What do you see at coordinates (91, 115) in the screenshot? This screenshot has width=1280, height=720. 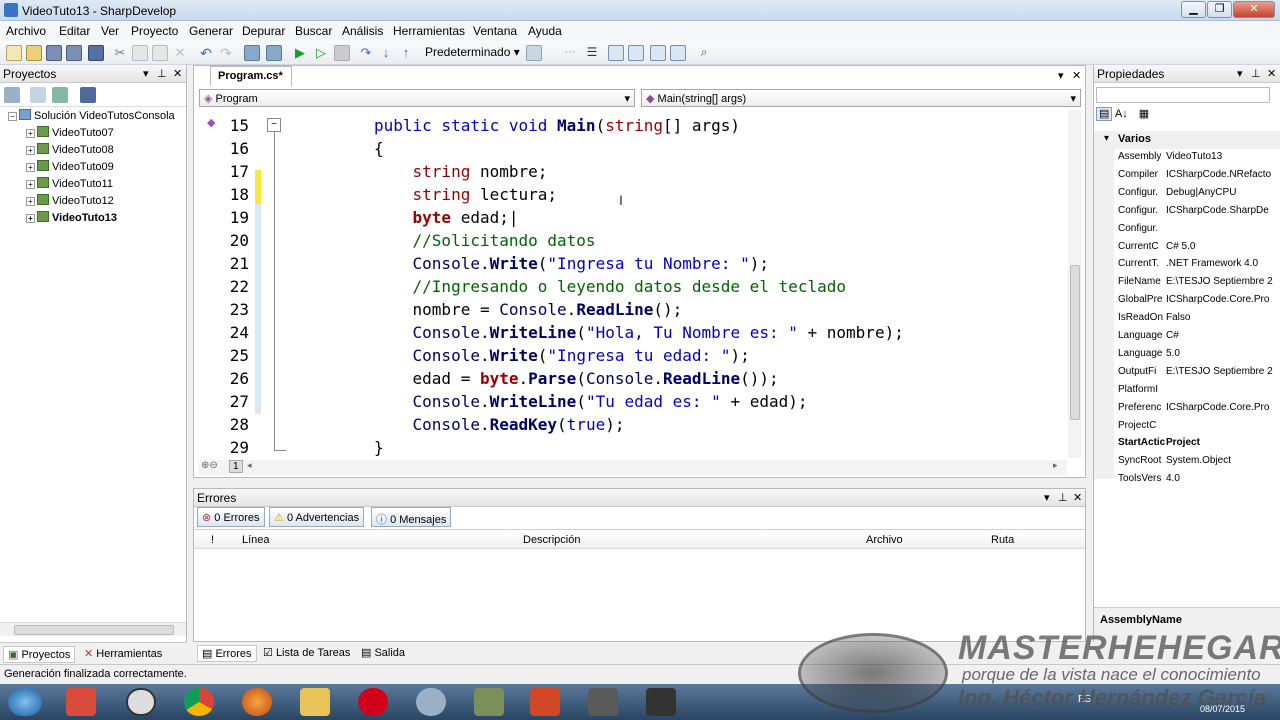 I see `solution-node: − Solución VideoTutosConsola` at bounding box center [91, 115].